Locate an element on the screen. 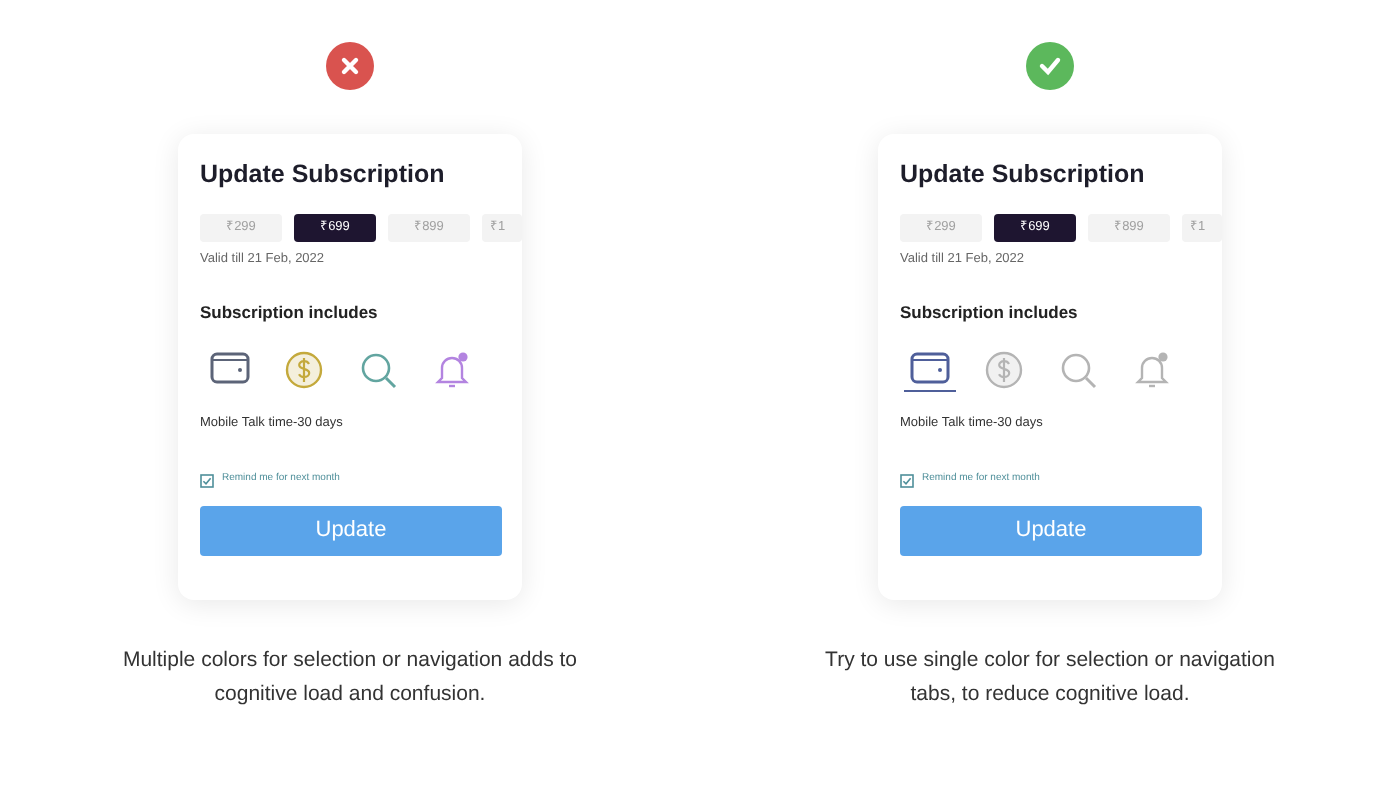 This screenshot has height=804, width=1400. caption-text: Multiple colors for selection or navigation adds to cognitive load and confusion. is located at coordinates (350, 678).